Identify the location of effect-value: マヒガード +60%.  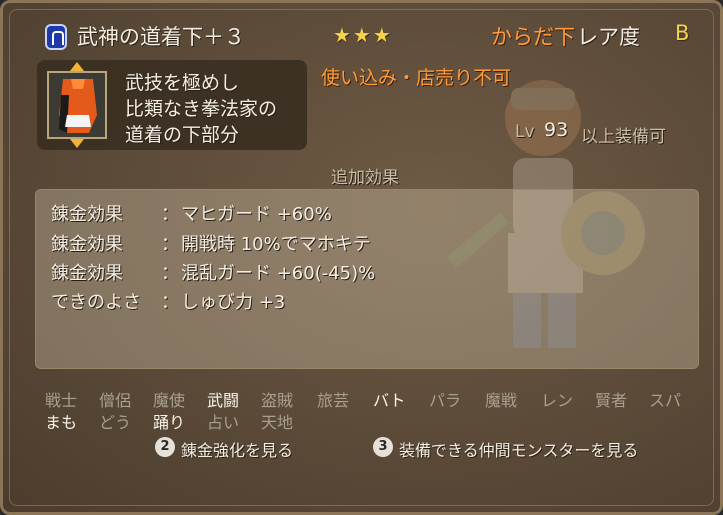
(256, 214).